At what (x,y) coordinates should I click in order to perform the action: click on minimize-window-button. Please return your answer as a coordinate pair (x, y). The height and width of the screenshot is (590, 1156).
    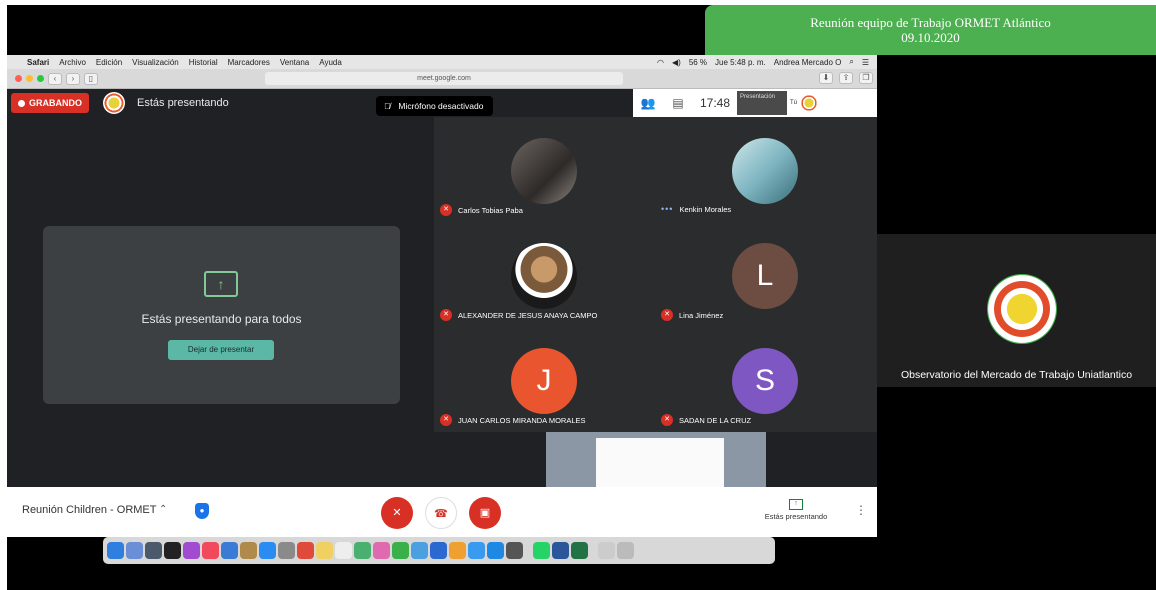
    Looking at the image, I should click on (29, 78).